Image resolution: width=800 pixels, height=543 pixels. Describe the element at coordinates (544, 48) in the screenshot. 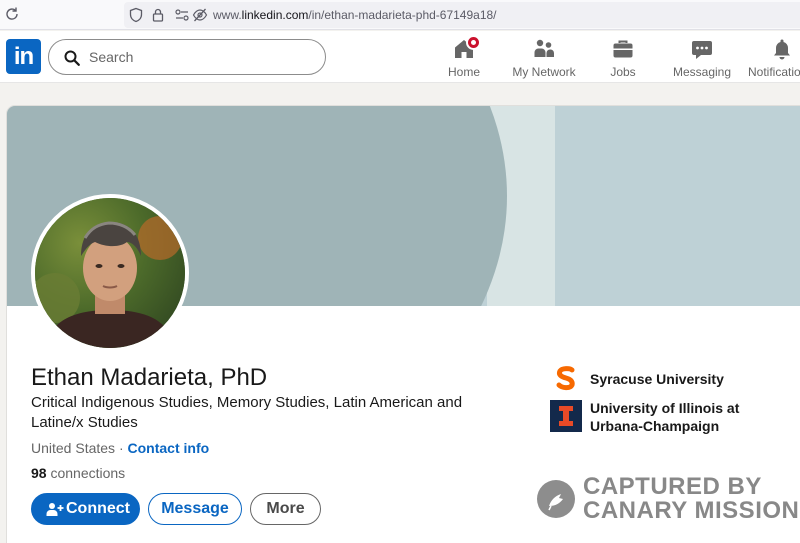

I see `people-icon` at that location.